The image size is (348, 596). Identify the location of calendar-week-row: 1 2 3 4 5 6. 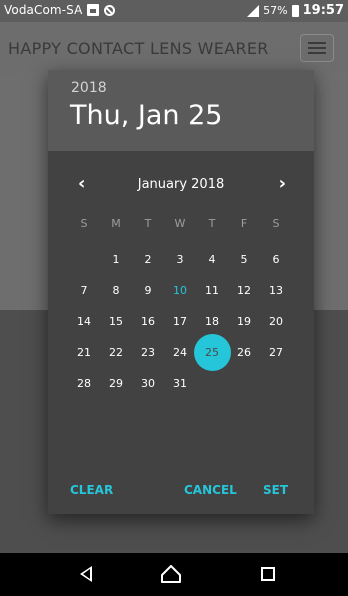
(180, 259).